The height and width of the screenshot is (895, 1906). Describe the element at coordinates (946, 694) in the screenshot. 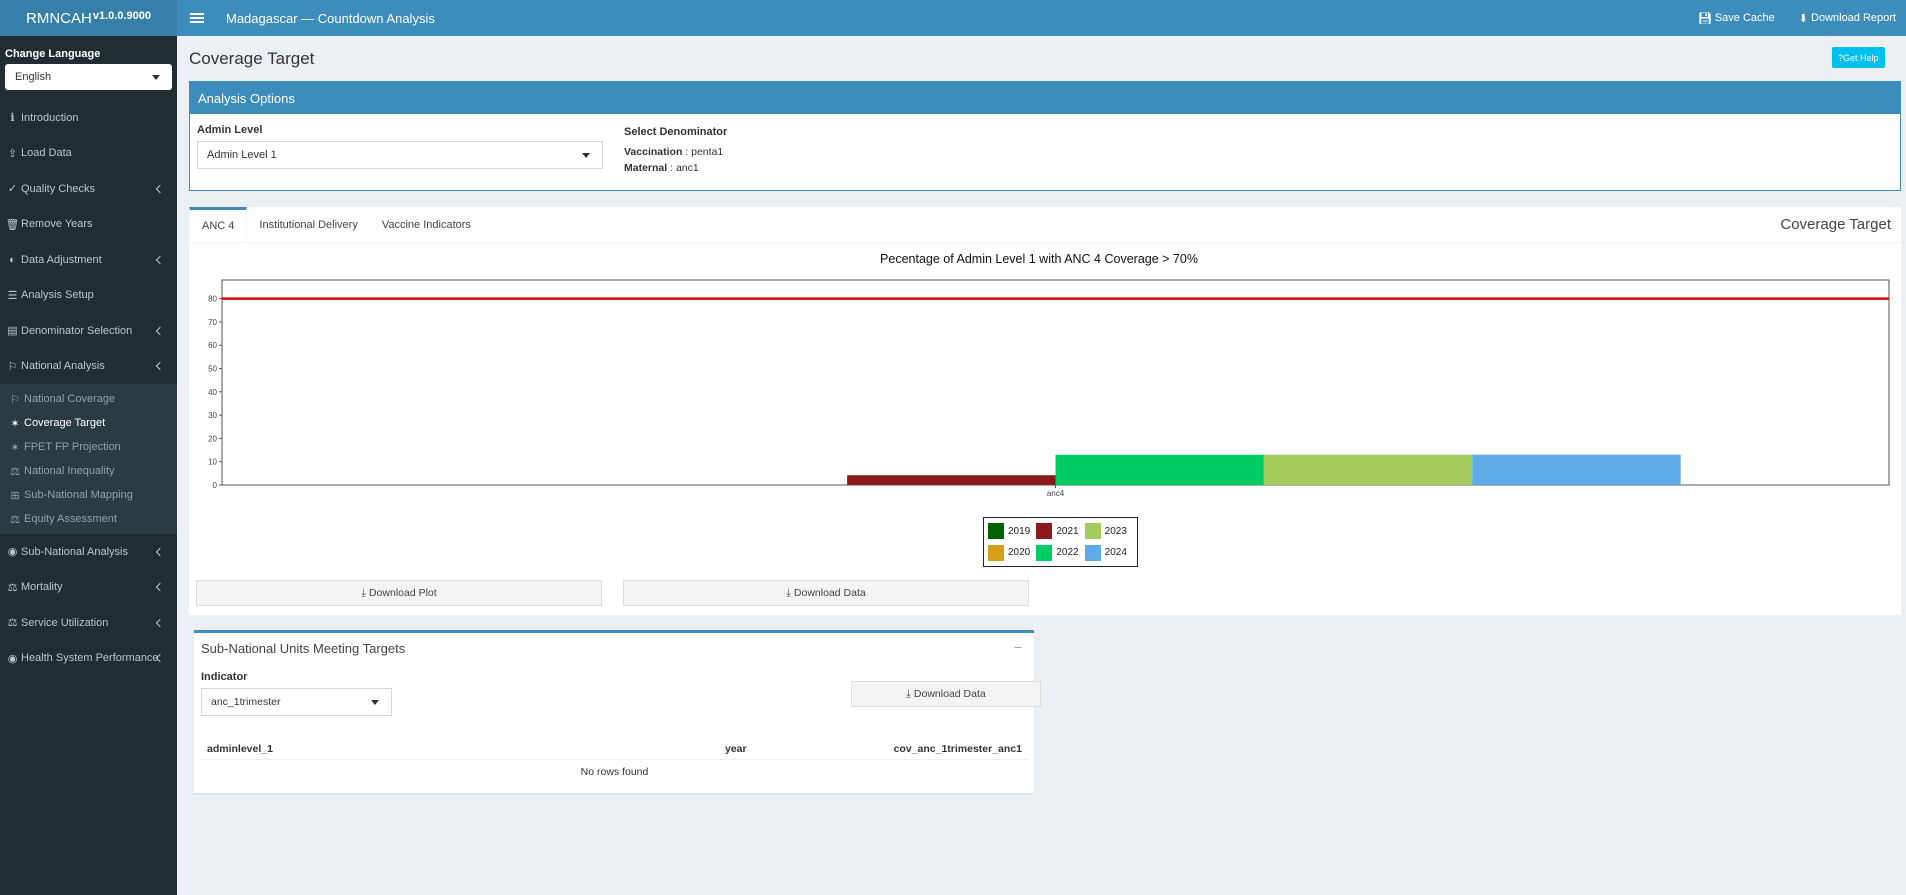

I see `subnational-download-data-button: ⤓ Download Data` at that location.